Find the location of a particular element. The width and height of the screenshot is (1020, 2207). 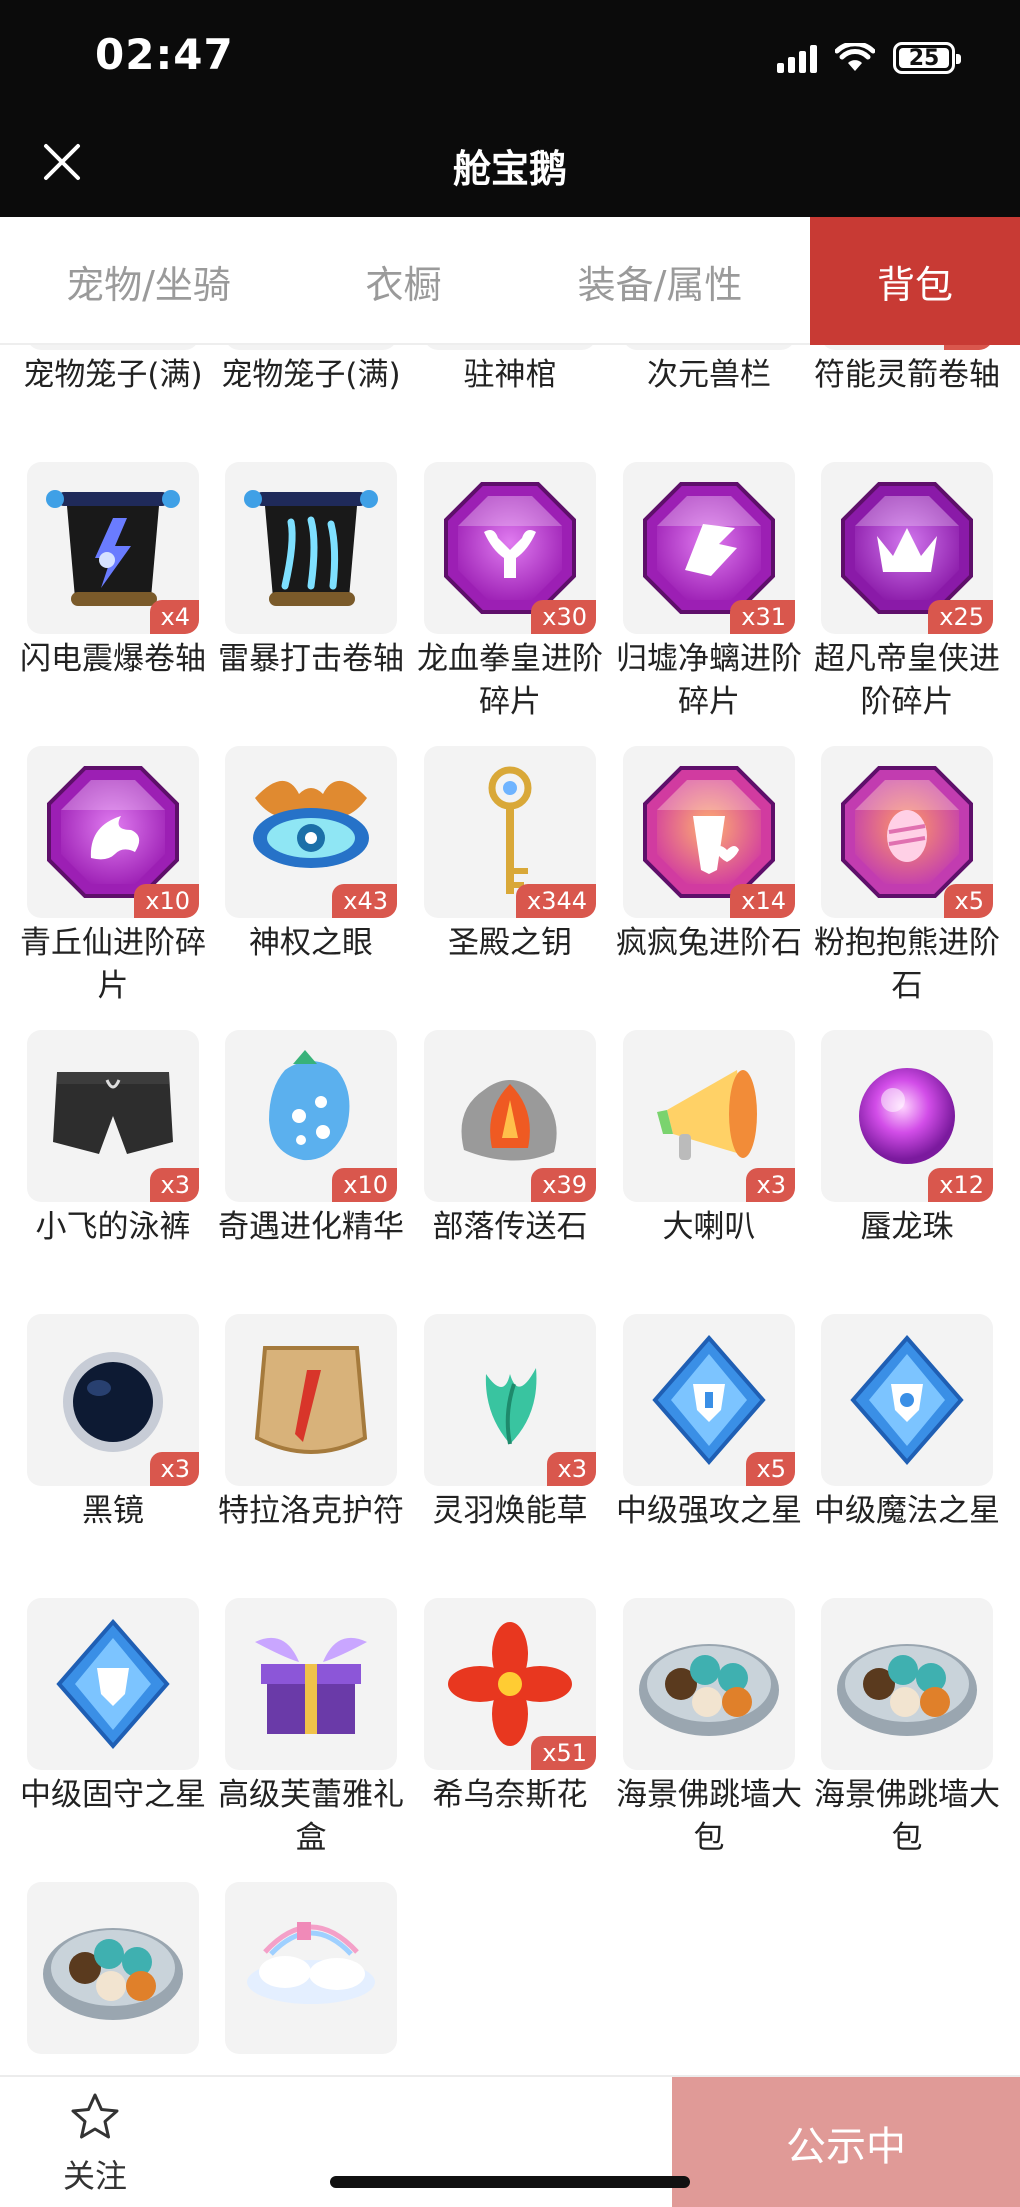

item-count-badge: x344 is located at coordinates (555, 901).